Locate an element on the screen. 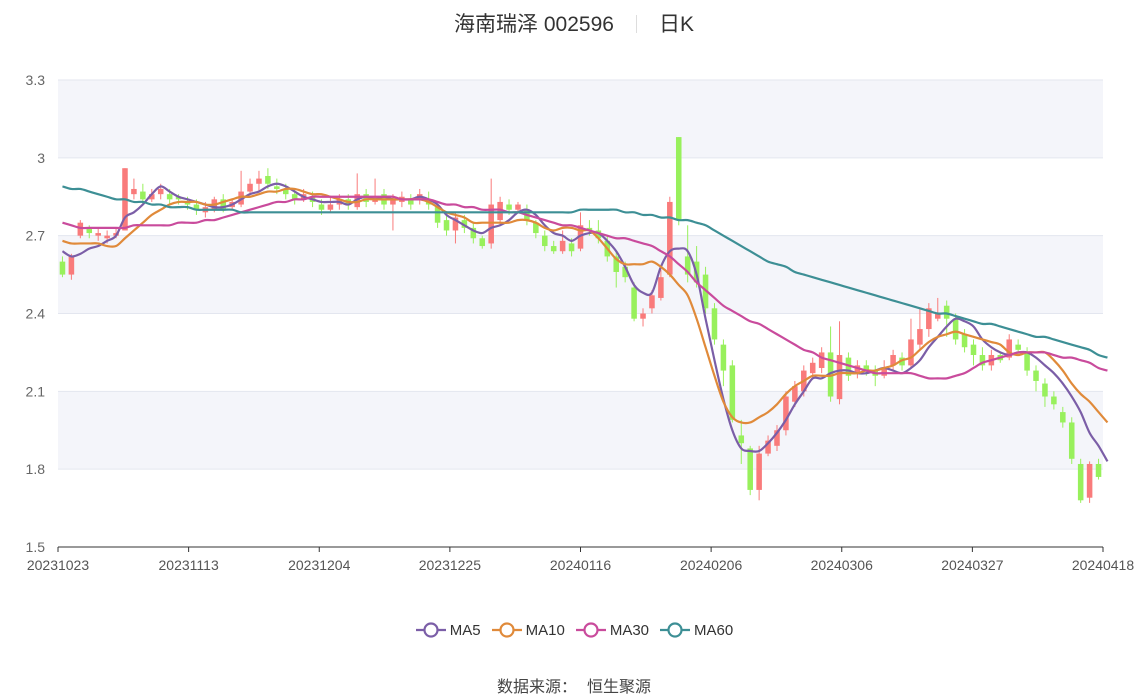 Image resolution: width=1148 pixels, height=699 pixels. y-tick-label: 3.3 is located at coordinates (36, 80).